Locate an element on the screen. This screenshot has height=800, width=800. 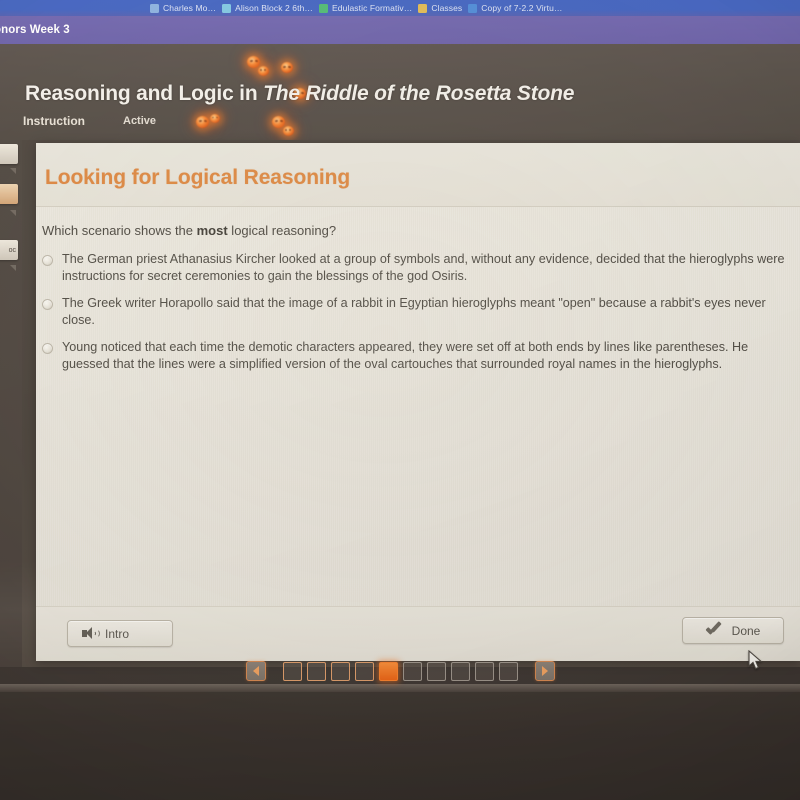
card-footer: Intro Done is located at coordinates (418, 633).